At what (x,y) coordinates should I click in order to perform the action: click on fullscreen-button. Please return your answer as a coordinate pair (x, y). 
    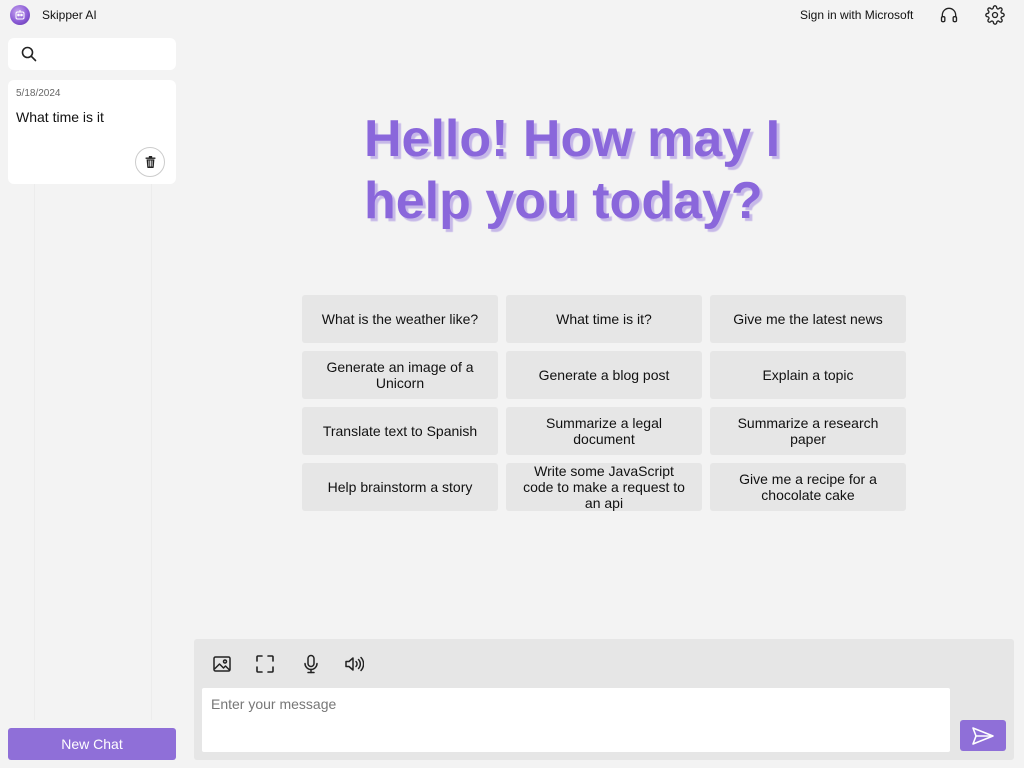
    Looking at the image, I should click on (265, 664).